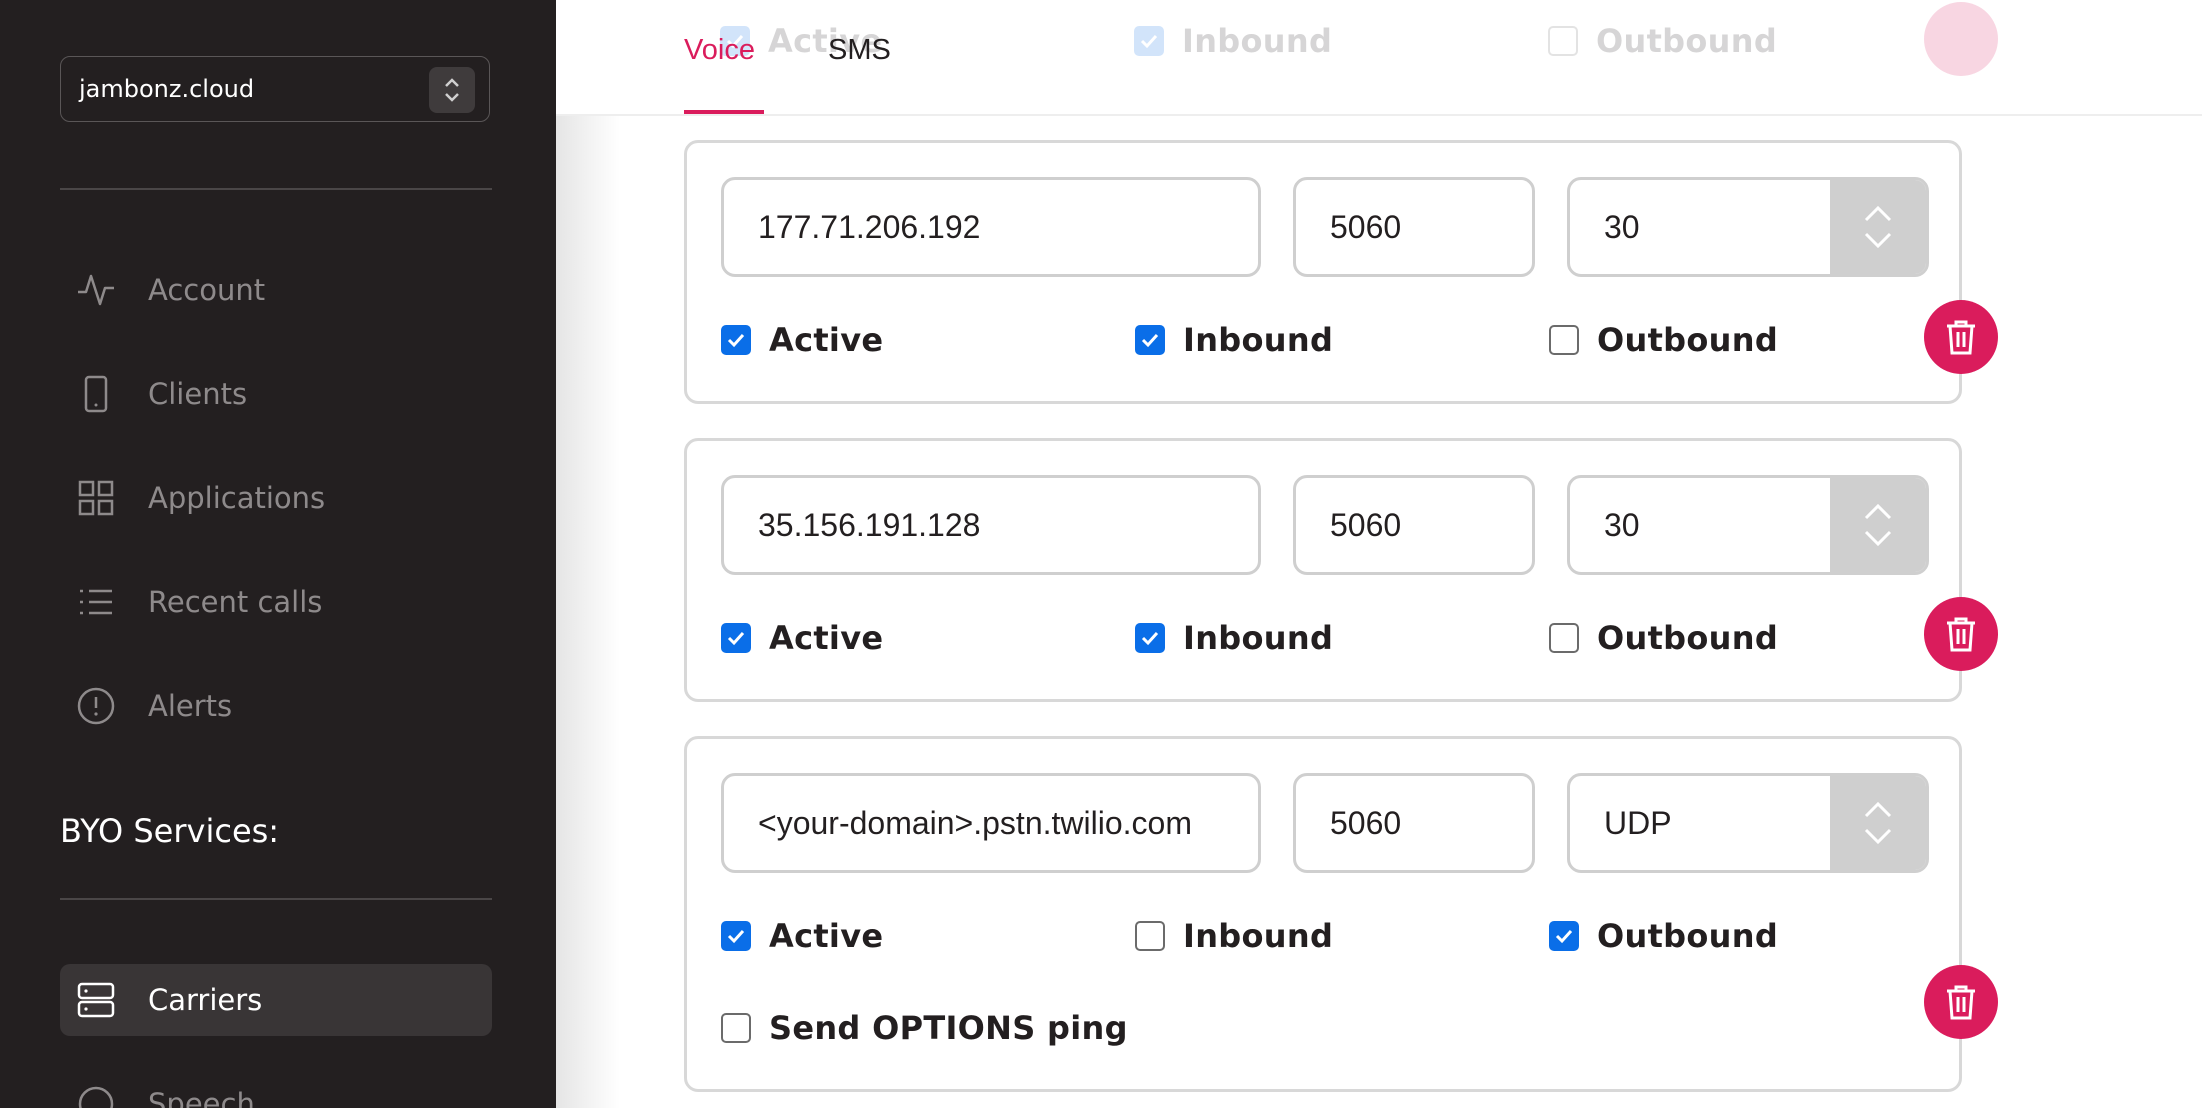  Describe the element at coordinates (275, 89) in the screenshot. I see `account-select: jambonz.cloud` at that location.